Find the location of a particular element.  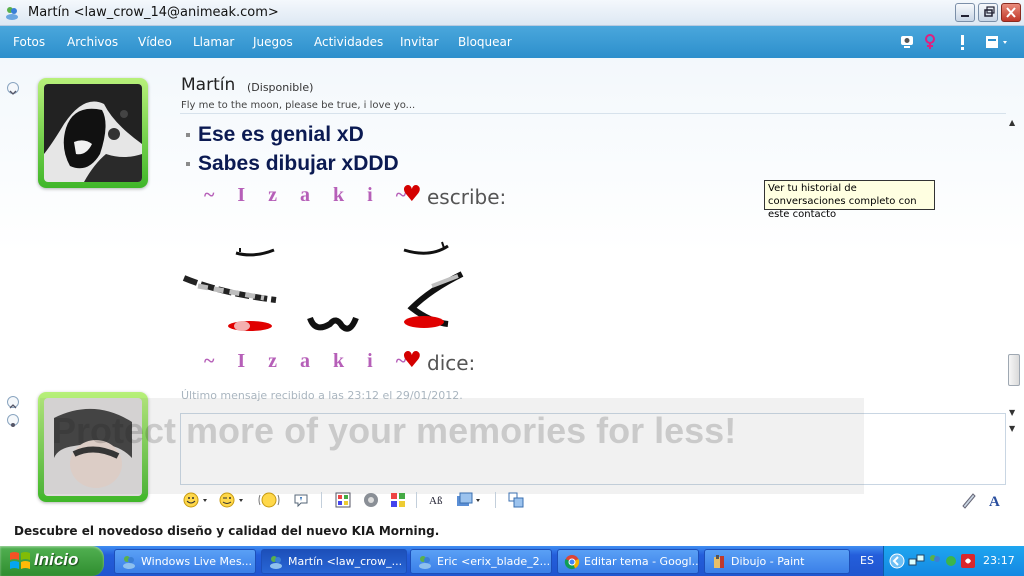

writes-label: escribe: is located at coordinates (467, 197).